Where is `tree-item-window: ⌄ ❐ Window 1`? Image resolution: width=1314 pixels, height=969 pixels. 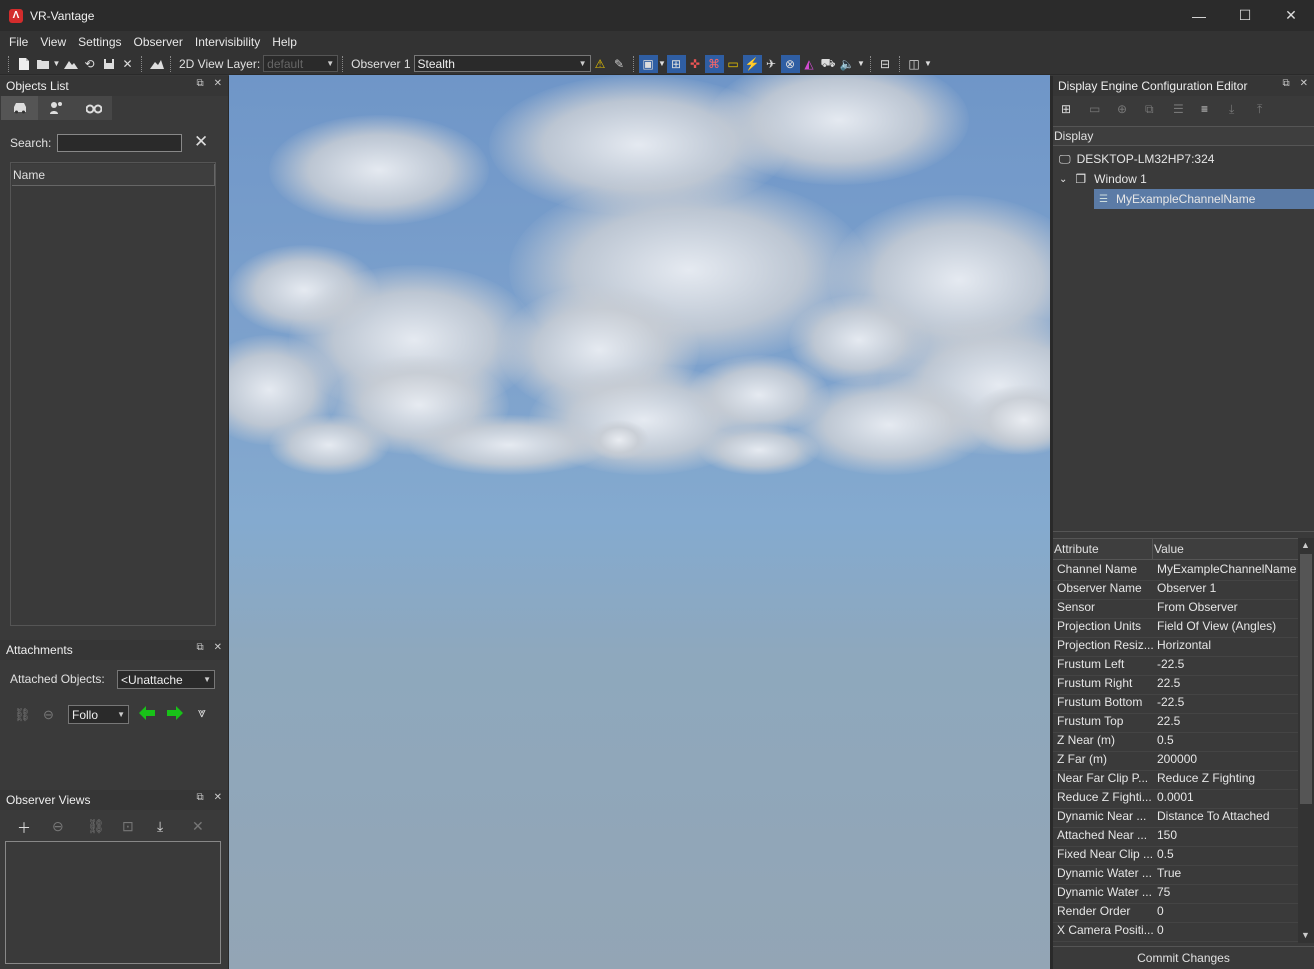
tree-item-window: ⌄ ❐ Window 1 is located at coordinates (1183, 179).